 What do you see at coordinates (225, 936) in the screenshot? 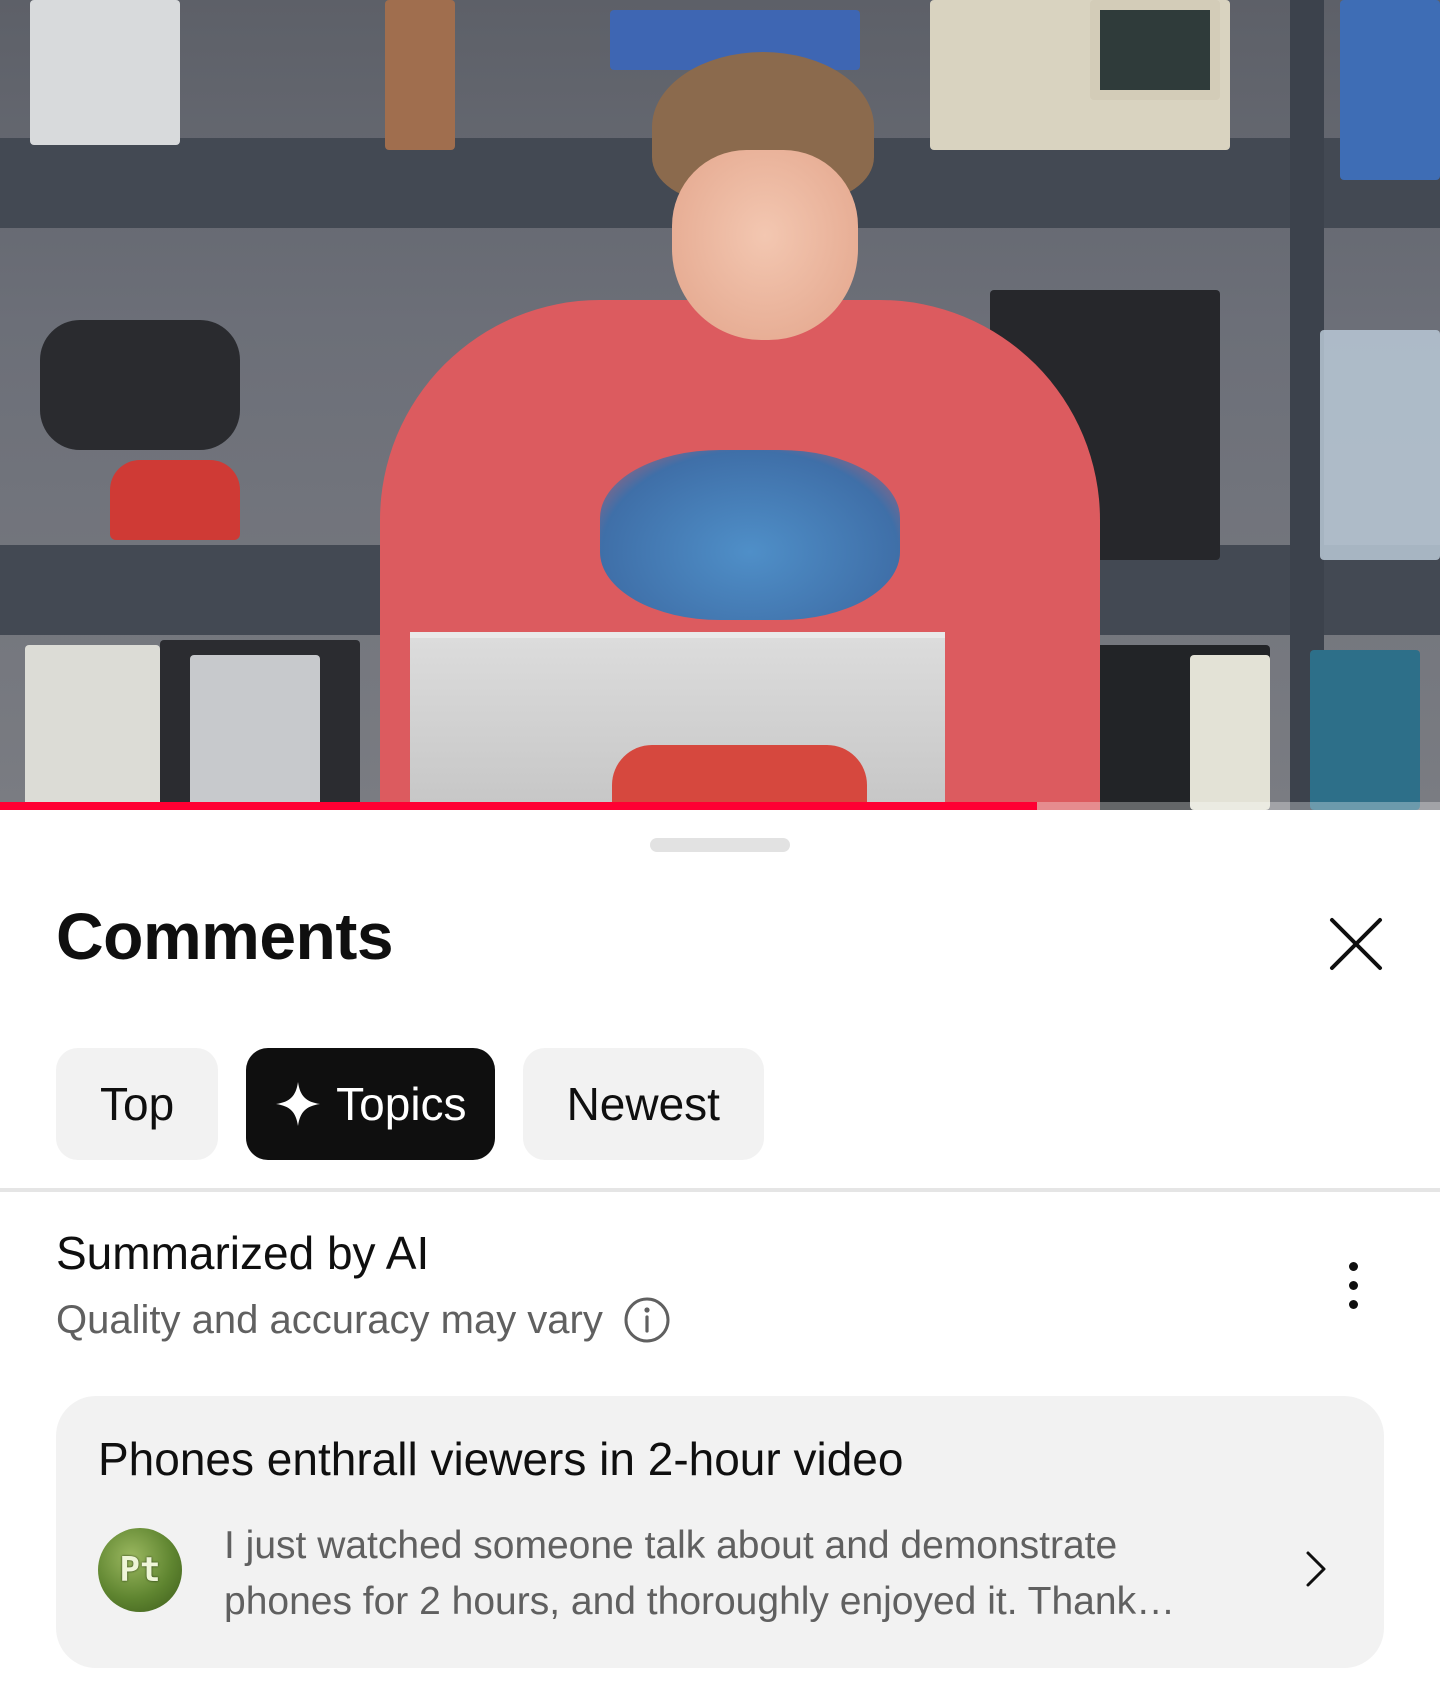
I see `comments-title: Comments` at bounding box center [225, 936].